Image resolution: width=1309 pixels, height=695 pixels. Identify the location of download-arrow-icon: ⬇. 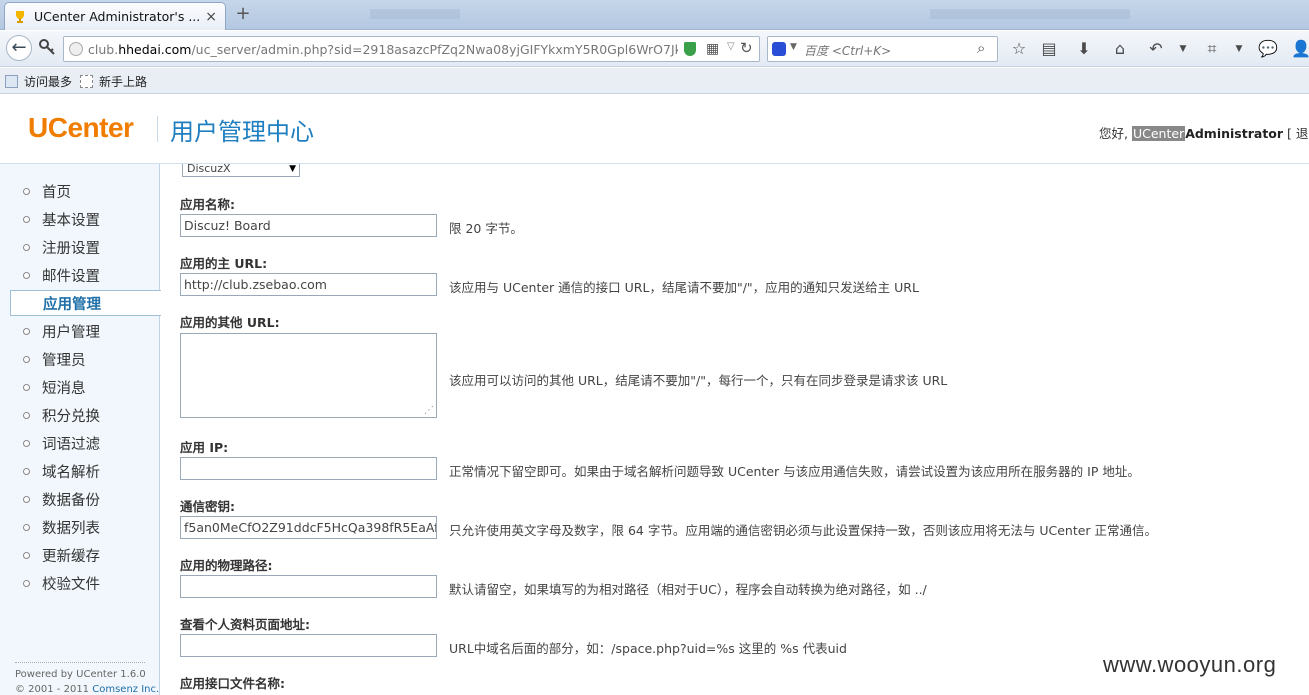
(1084, 49).